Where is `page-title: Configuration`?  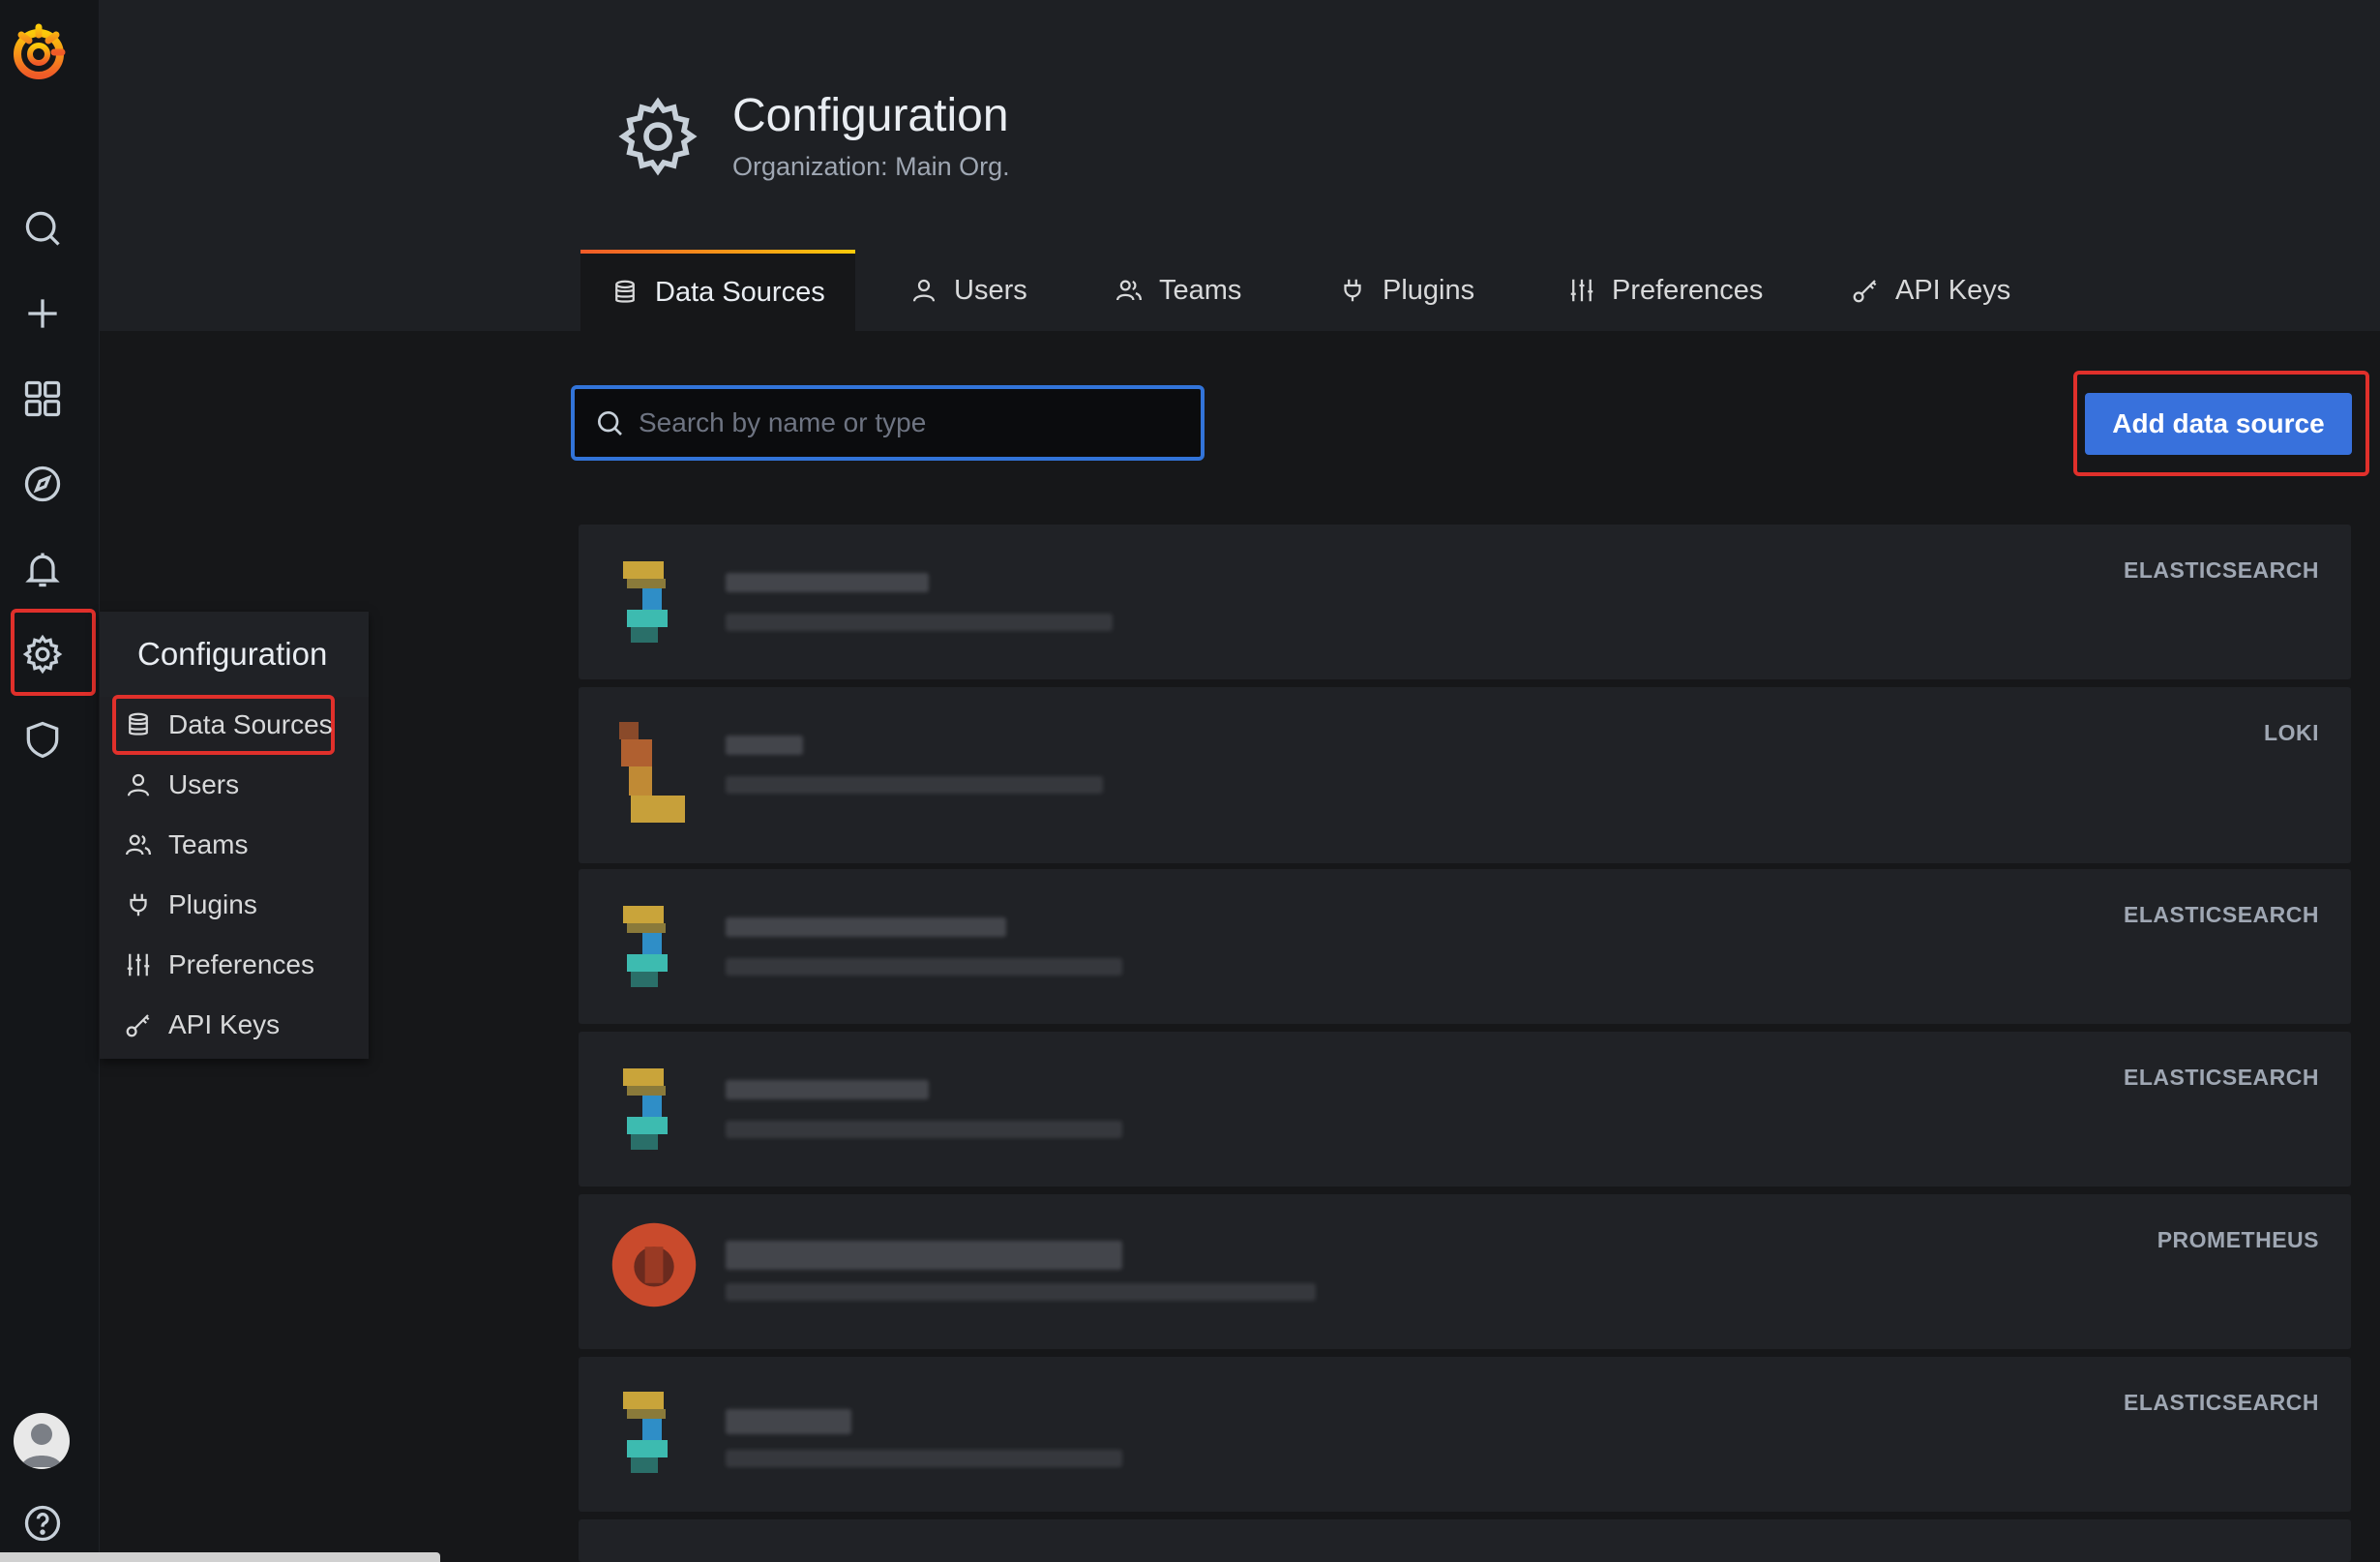
page-title: Configuration is located at coordinates (871, 116).